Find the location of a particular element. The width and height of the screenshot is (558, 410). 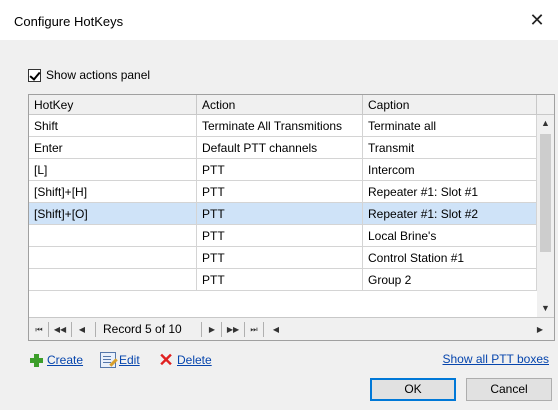

scroll-up-icon: ▲ is located at coordinates (545, 123).